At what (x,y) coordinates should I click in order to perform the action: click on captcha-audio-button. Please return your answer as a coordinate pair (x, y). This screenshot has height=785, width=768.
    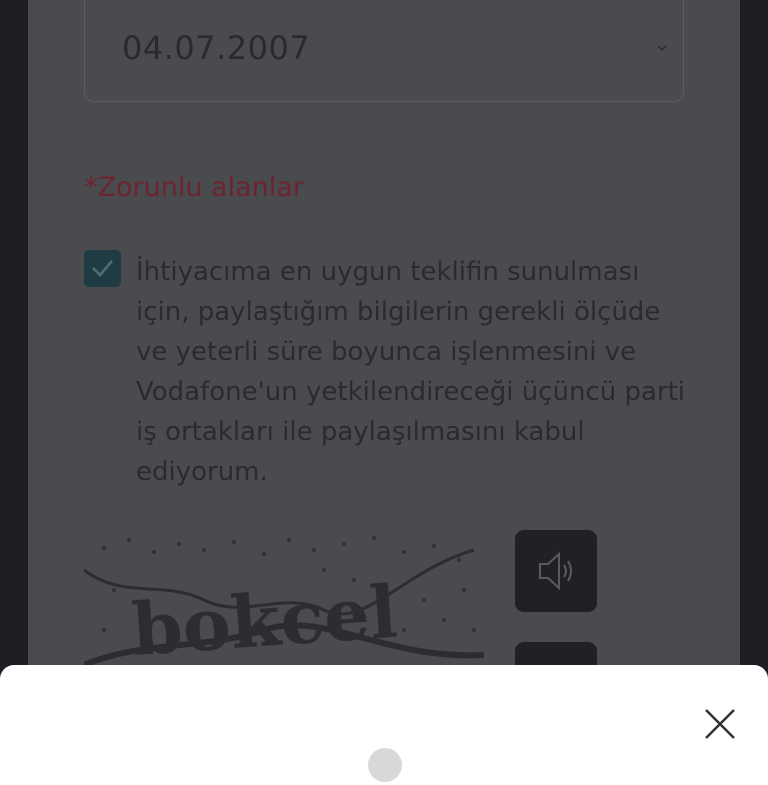
    Looking at the image, I should click on (556, 571).